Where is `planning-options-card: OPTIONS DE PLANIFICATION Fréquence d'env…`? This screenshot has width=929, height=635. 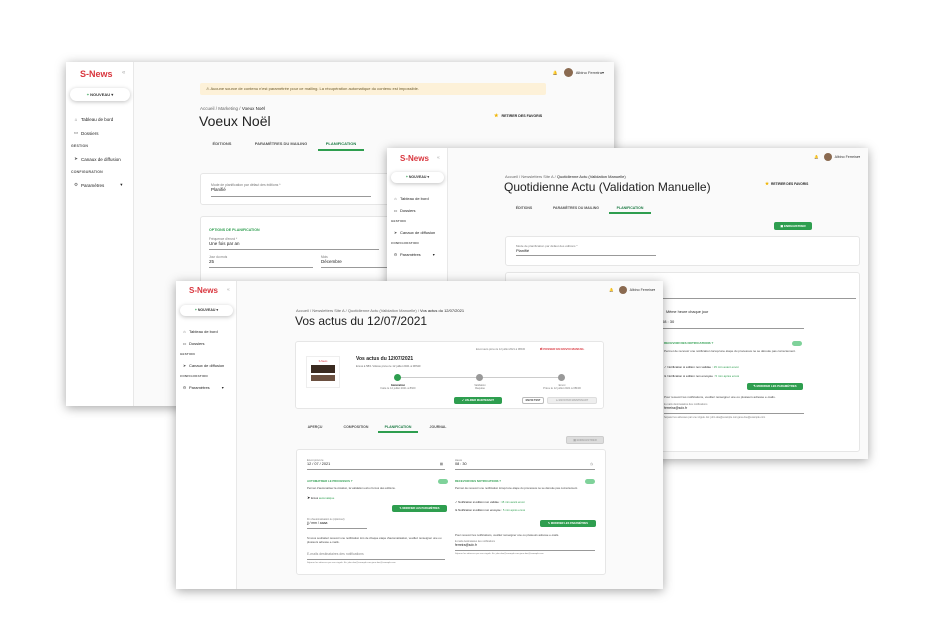 planning-options-card: OPTIONS DE PLANIFICATION Fréquence d'env… is located at coordinates (300, 251).